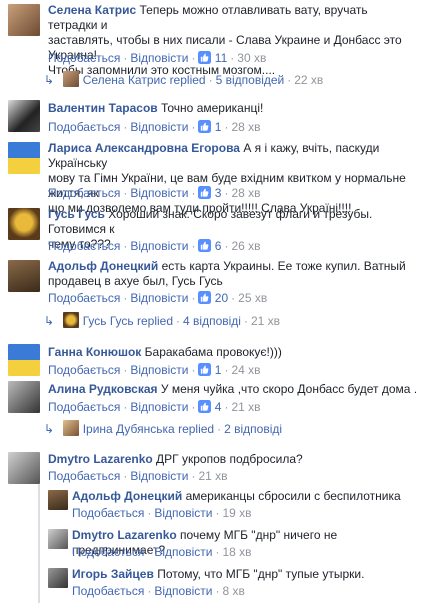 The image size is (424, 603). What do you see at coordinates (92, 10) in the screenshot?
I see `author-name: Селена Катрис` at bounding box center [92, 10].